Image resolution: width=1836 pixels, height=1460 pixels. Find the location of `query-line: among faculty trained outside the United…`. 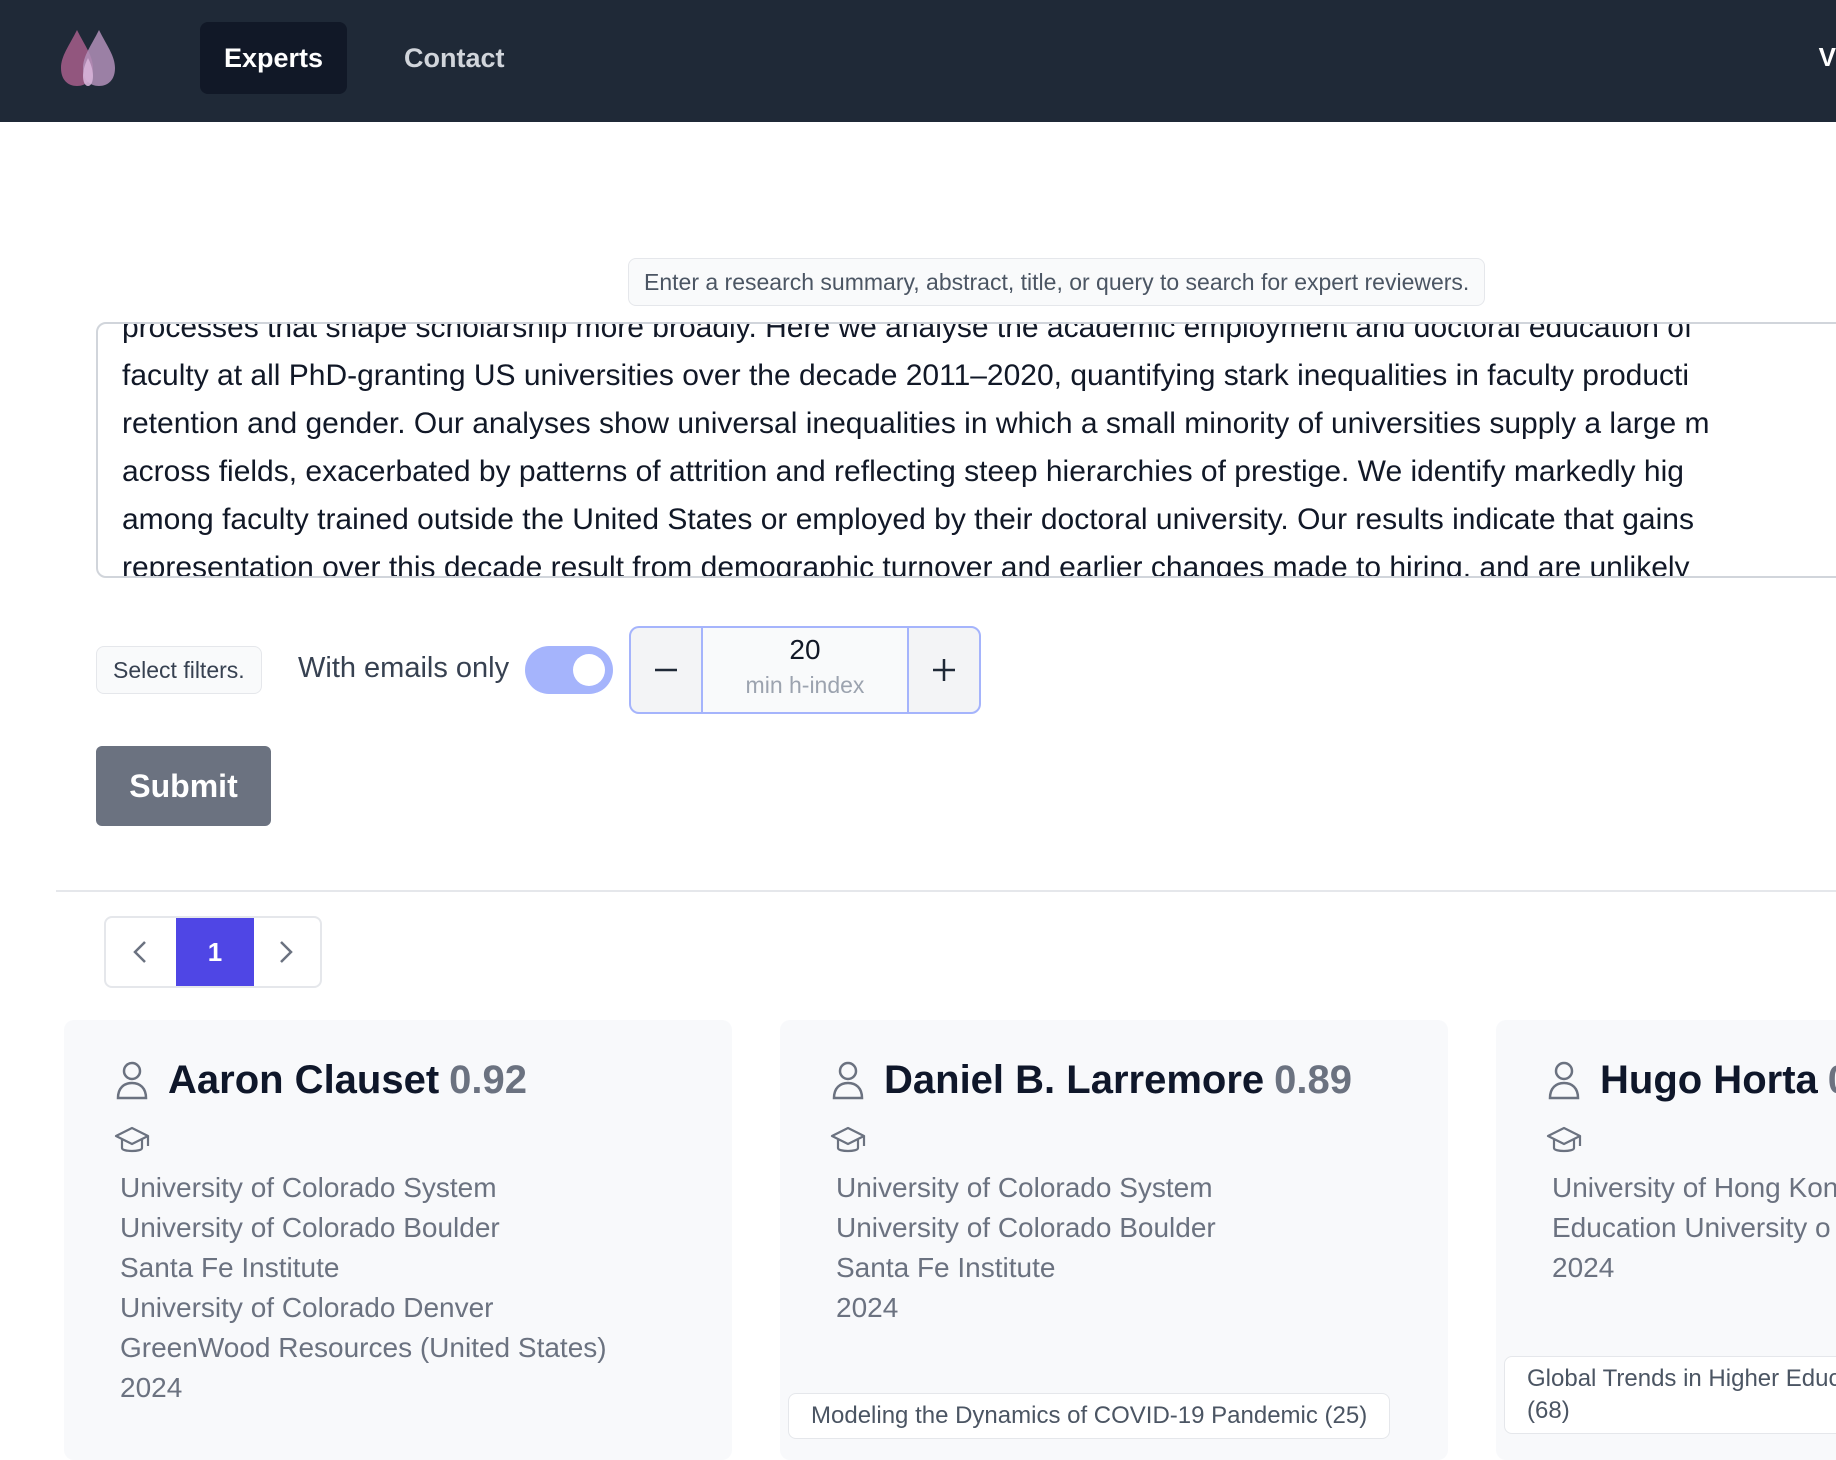

query-line: among faculty trained outside the United… is located at coordinates (908, 519).